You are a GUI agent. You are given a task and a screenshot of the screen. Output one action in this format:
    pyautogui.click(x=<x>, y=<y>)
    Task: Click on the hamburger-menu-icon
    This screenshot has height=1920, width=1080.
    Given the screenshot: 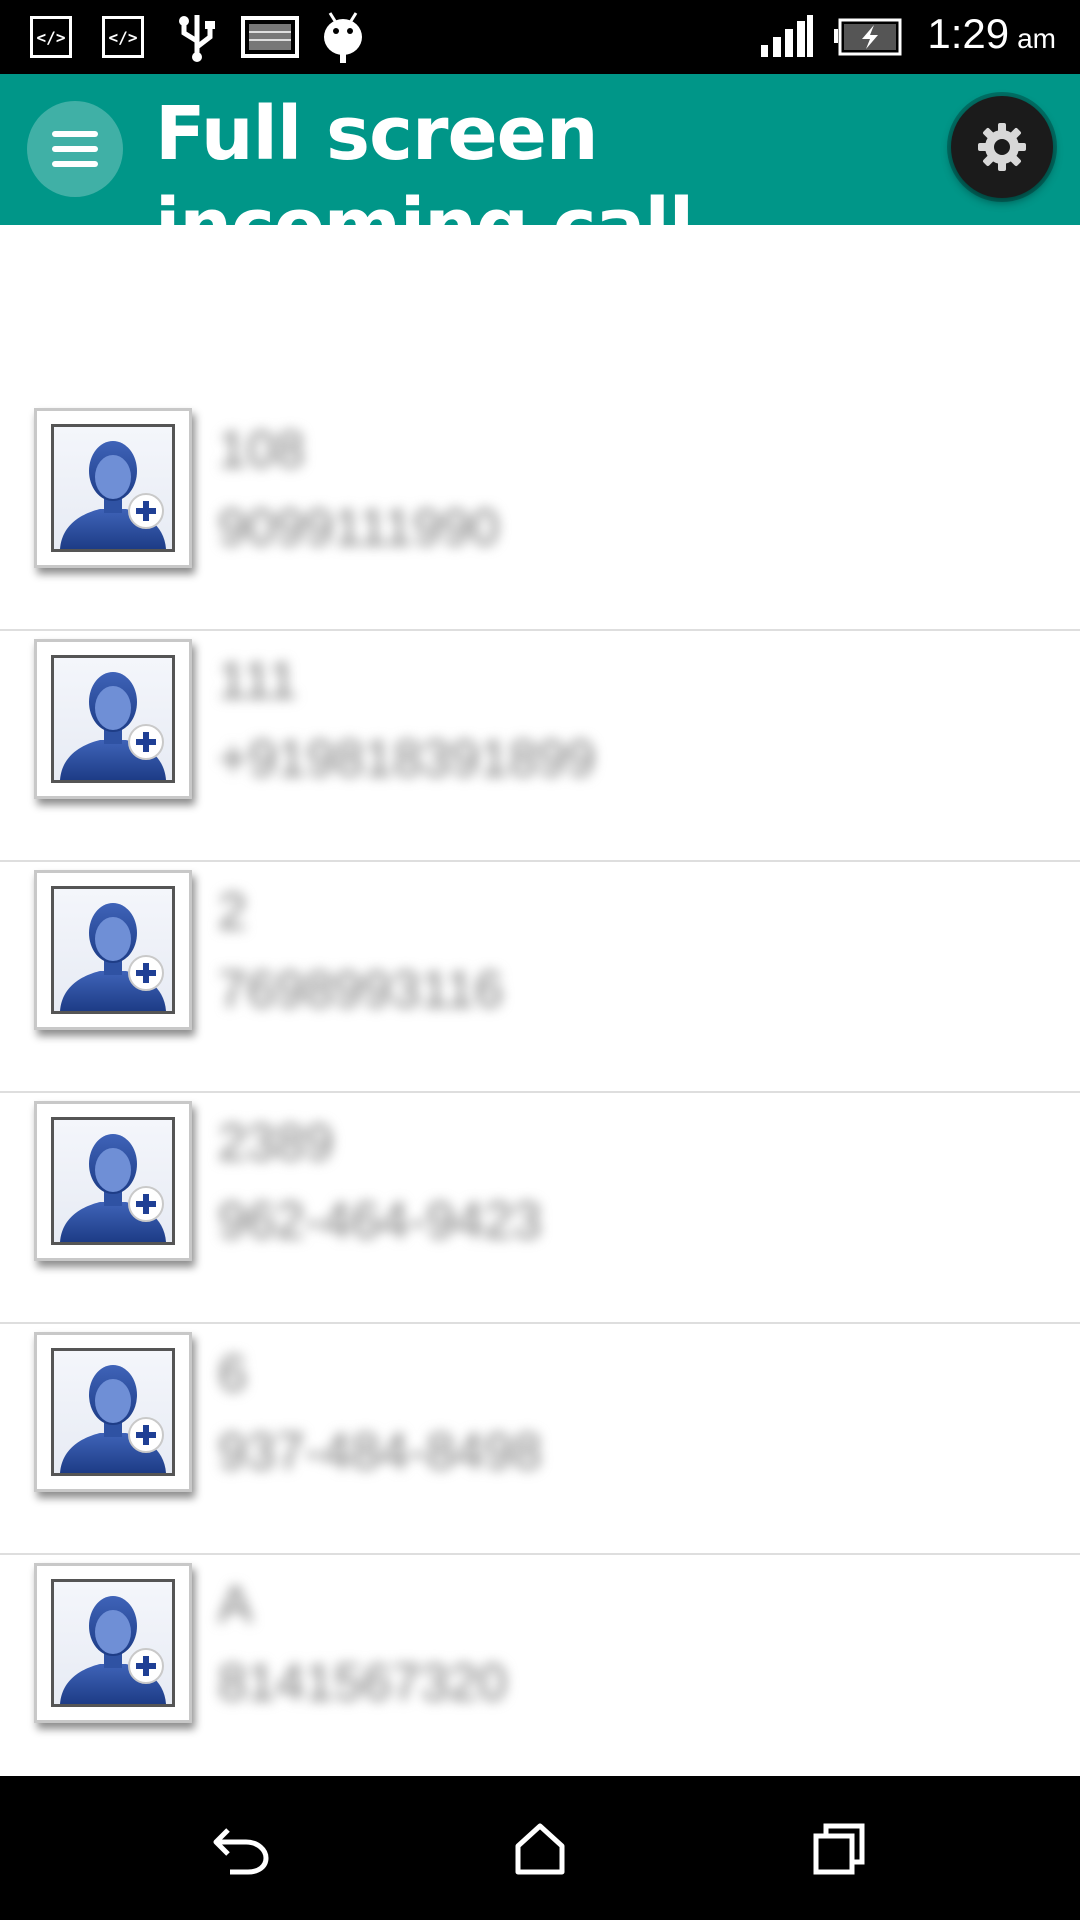 What is the action you would take?
    pyautogui.click(x=75, y=149)
    